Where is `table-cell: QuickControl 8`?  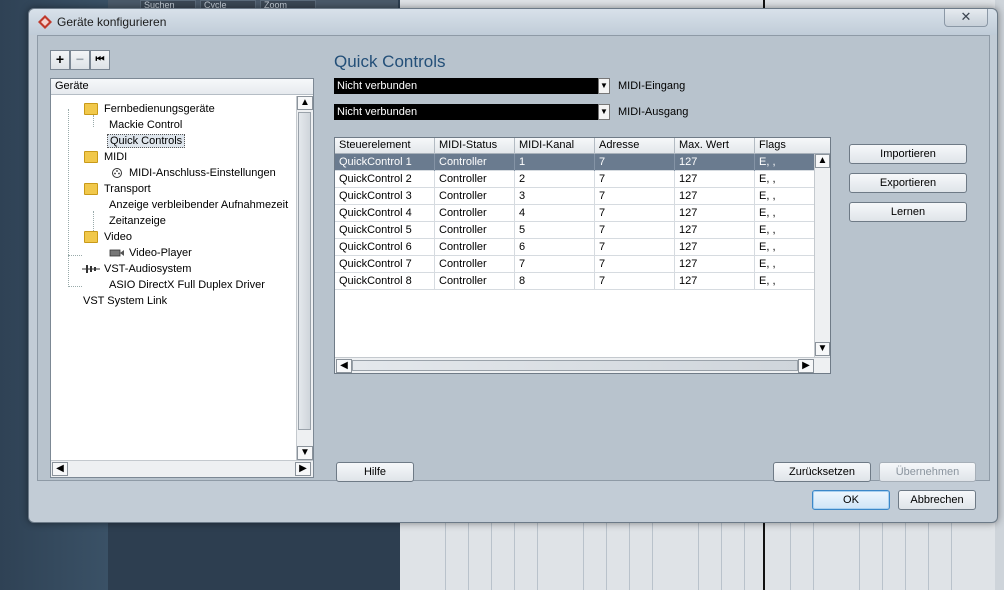 table-cell: QuickControl 8 is located at coordinates (385, 281).